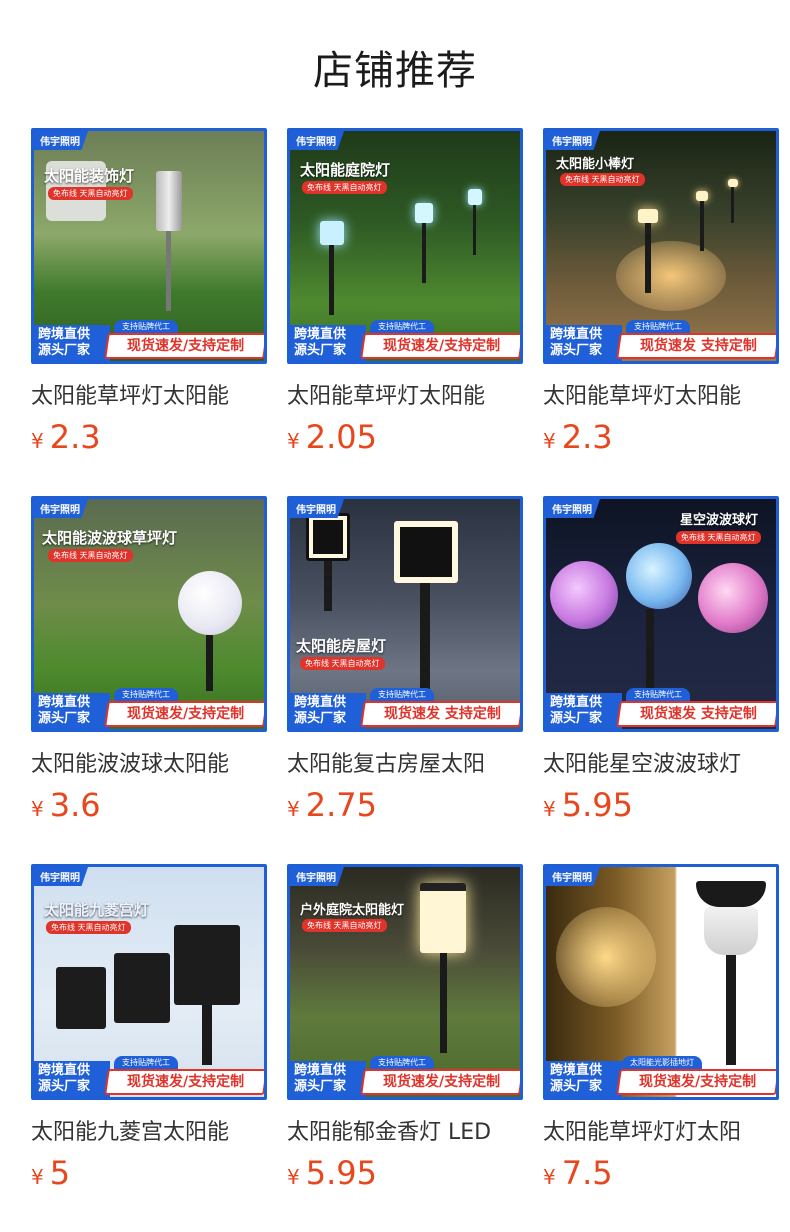 This screenshot has height=1232, width=790. Describe the element at coordinates (341, 805) in the screenshot. I see `price-value: 2.75` at that location.